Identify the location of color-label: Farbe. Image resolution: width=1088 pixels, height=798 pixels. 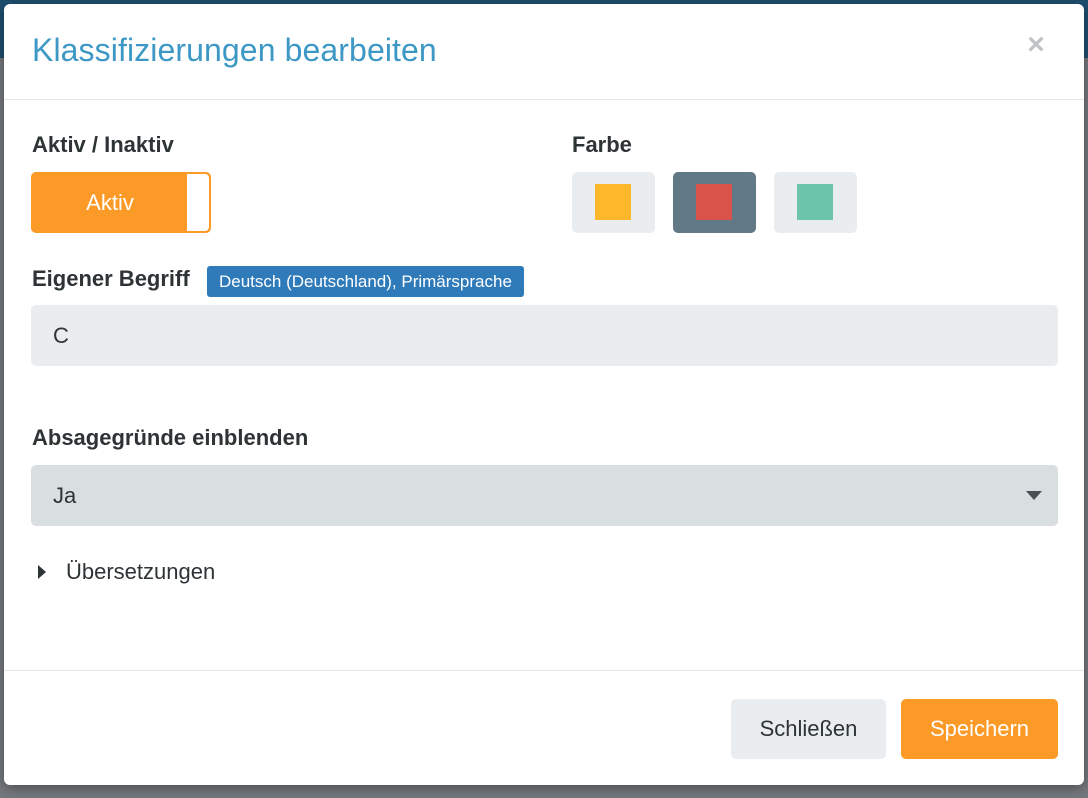
(602, 144).